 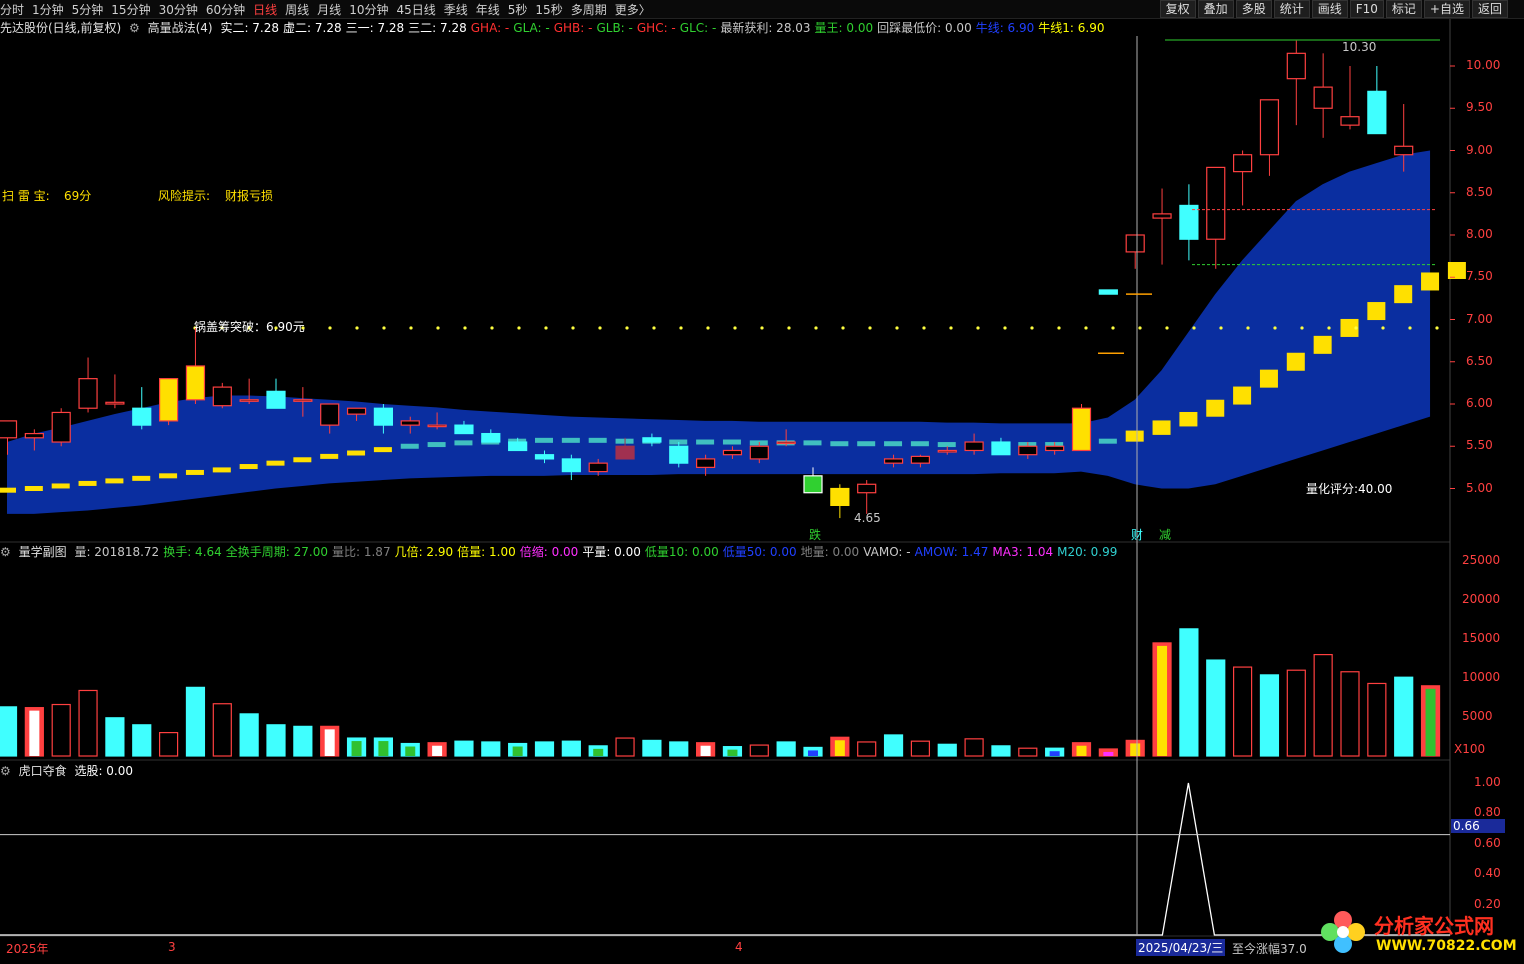 What do you see at coordinates (78, 196) in the screenshot?
I see `scan-value: 69分` at bounding box center [78, 196].